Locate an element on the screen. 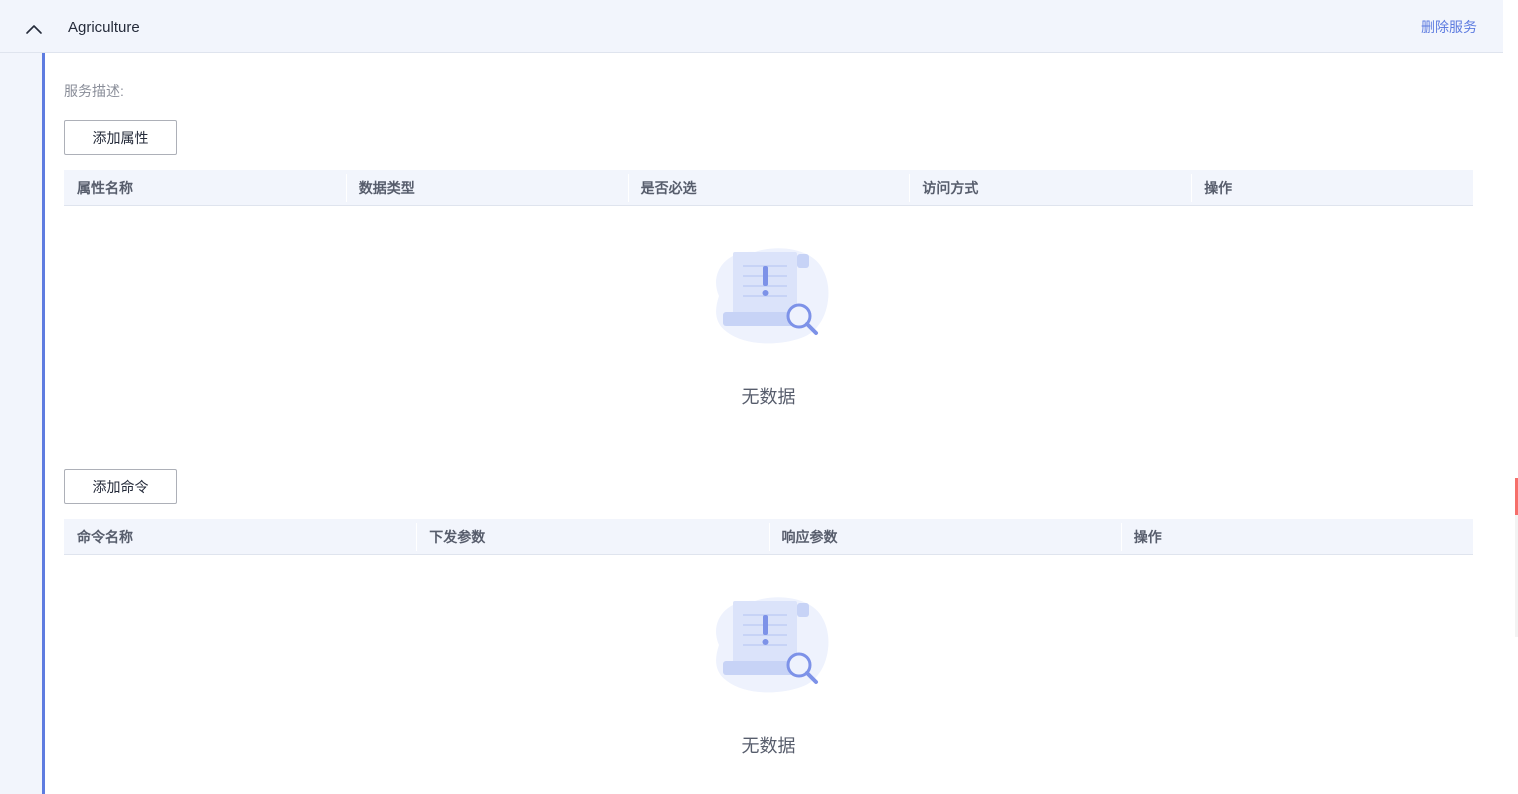 The image size is (1518, 794). column-header: 命令名称 is located at coordinates (105, 536).